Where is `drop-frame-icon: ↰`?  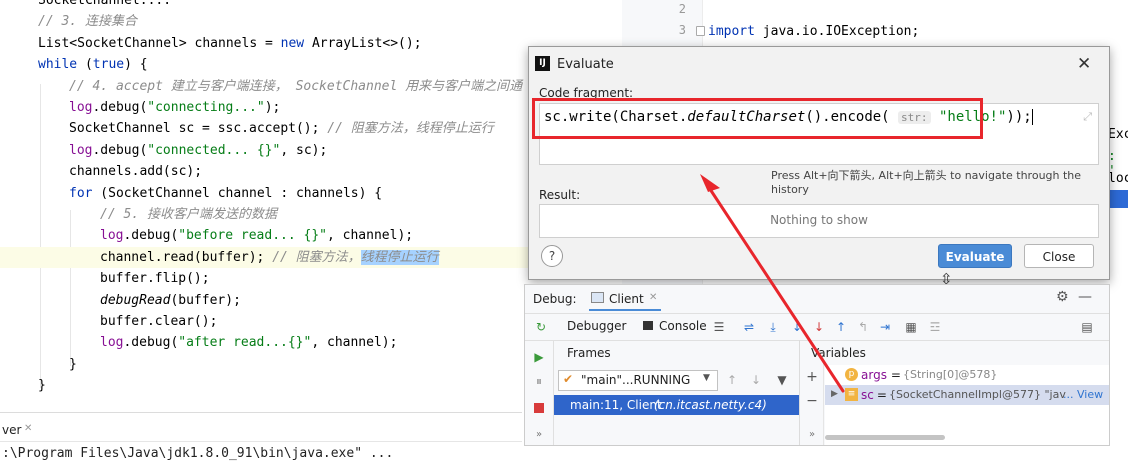 drop-frame-icon: ↰ is located at coordinates (863, 327).